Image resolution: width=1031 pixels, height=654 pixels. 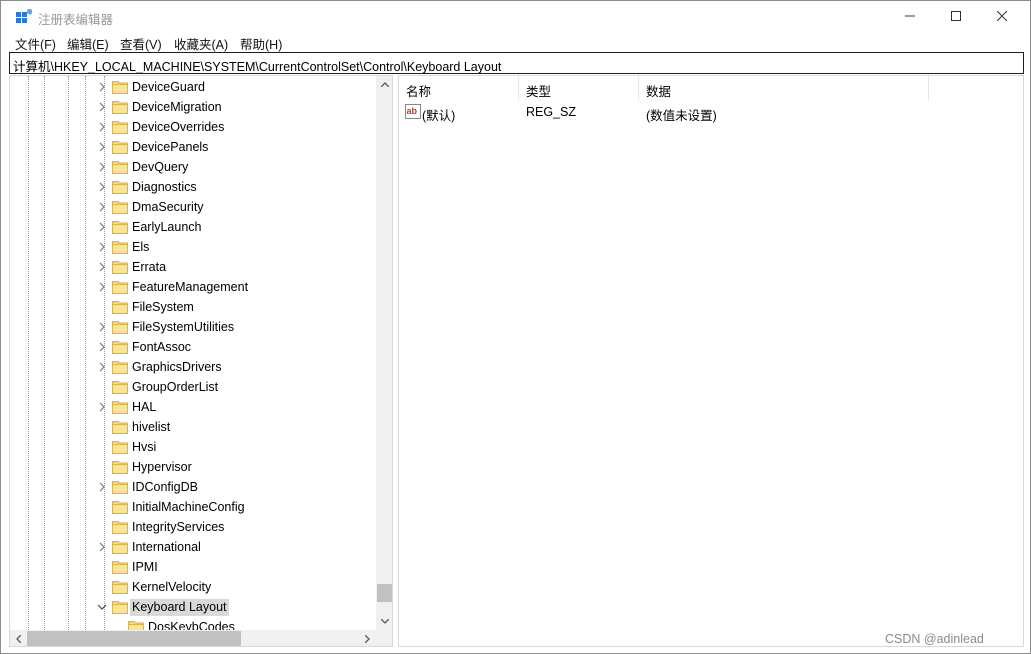 What do you see at coordinates (193, 187) in the screenshot?
I see `tree-item: Diagnostics` at bounding box center [193, 187].